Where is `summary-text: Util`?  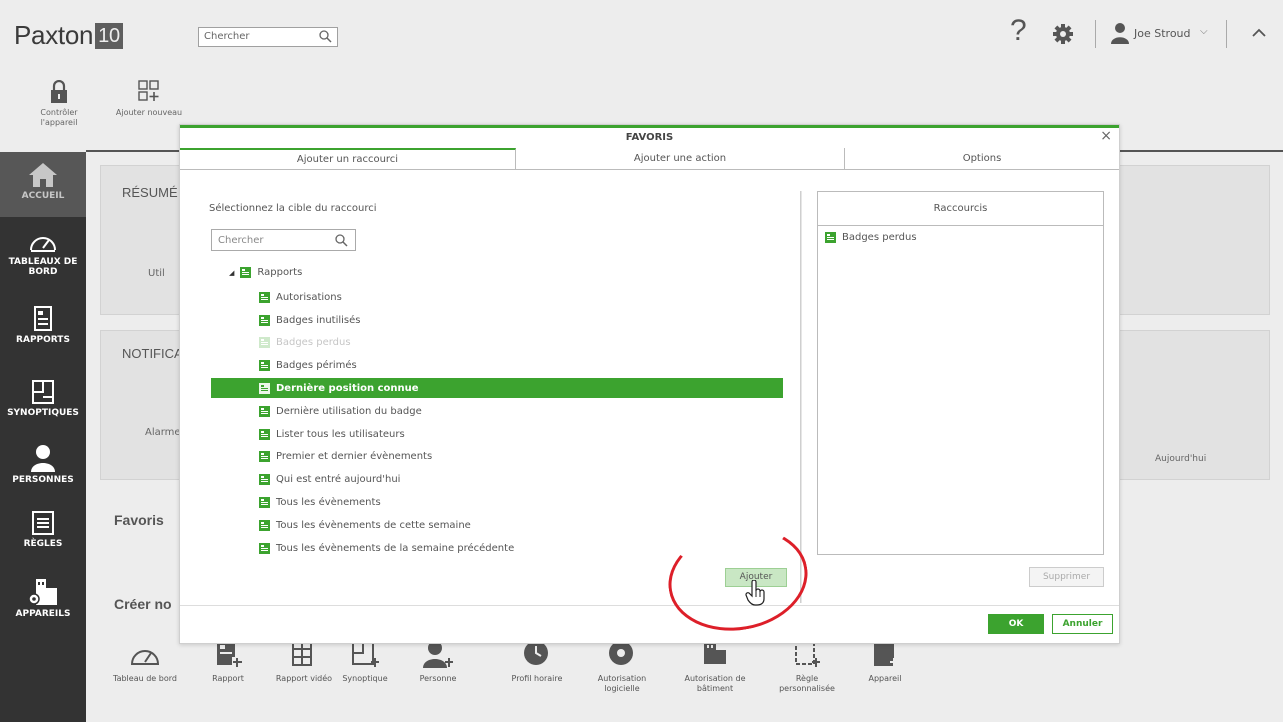 summary-text: Util is located at coordinates (156, 273).